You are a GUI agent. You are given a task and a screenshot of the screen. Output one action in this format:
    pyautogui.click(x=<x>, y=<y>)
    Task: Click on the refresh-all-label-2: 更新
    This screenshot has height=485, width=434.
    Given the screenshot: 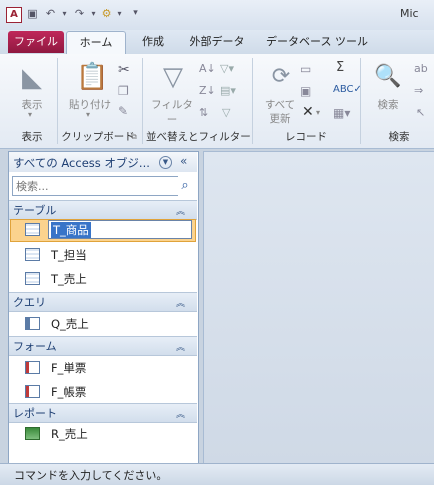 What is the action you would take?
    pyautogui.click(x=280, y=119)
    